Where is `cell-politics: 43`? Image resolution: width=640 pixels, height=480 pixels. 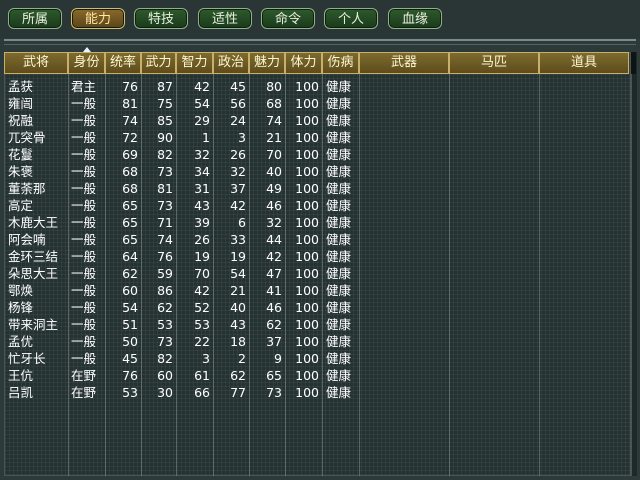 cell-politics: 43 is located at coordinates (238, 324).